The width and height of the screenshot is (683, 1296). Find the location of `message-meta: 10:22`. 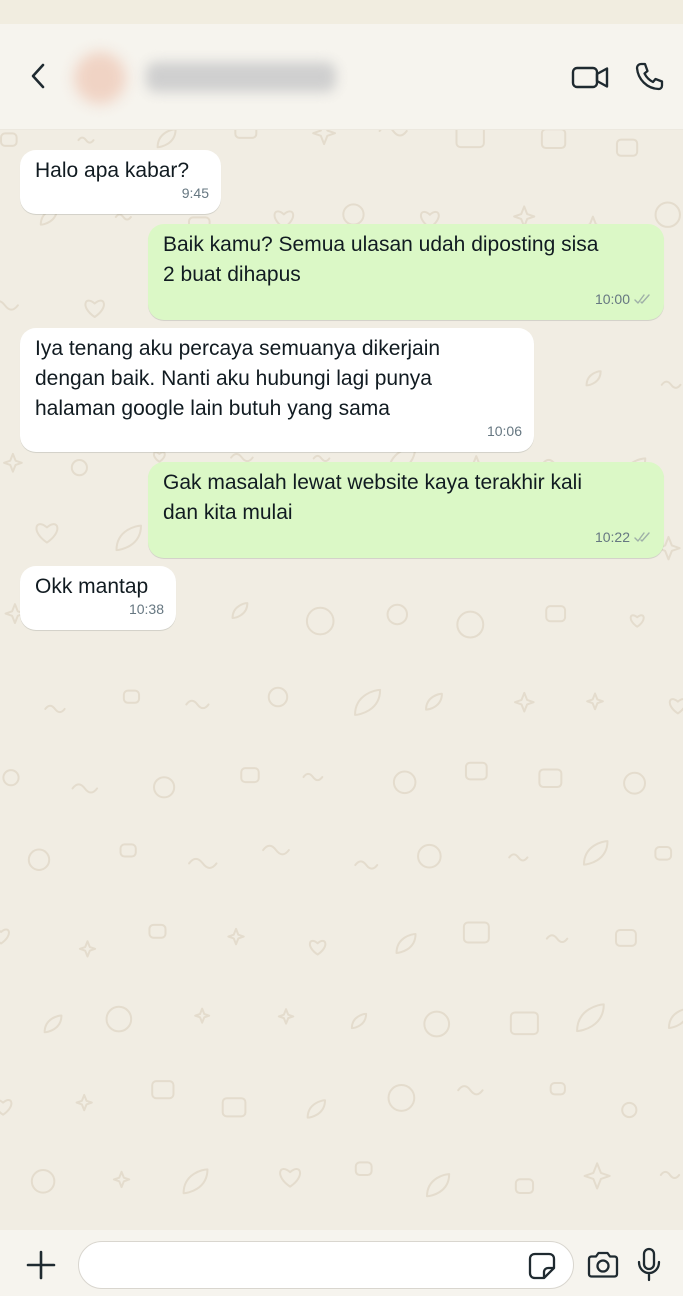

message-meta: 10:22 is located at coordinates (623, 537).